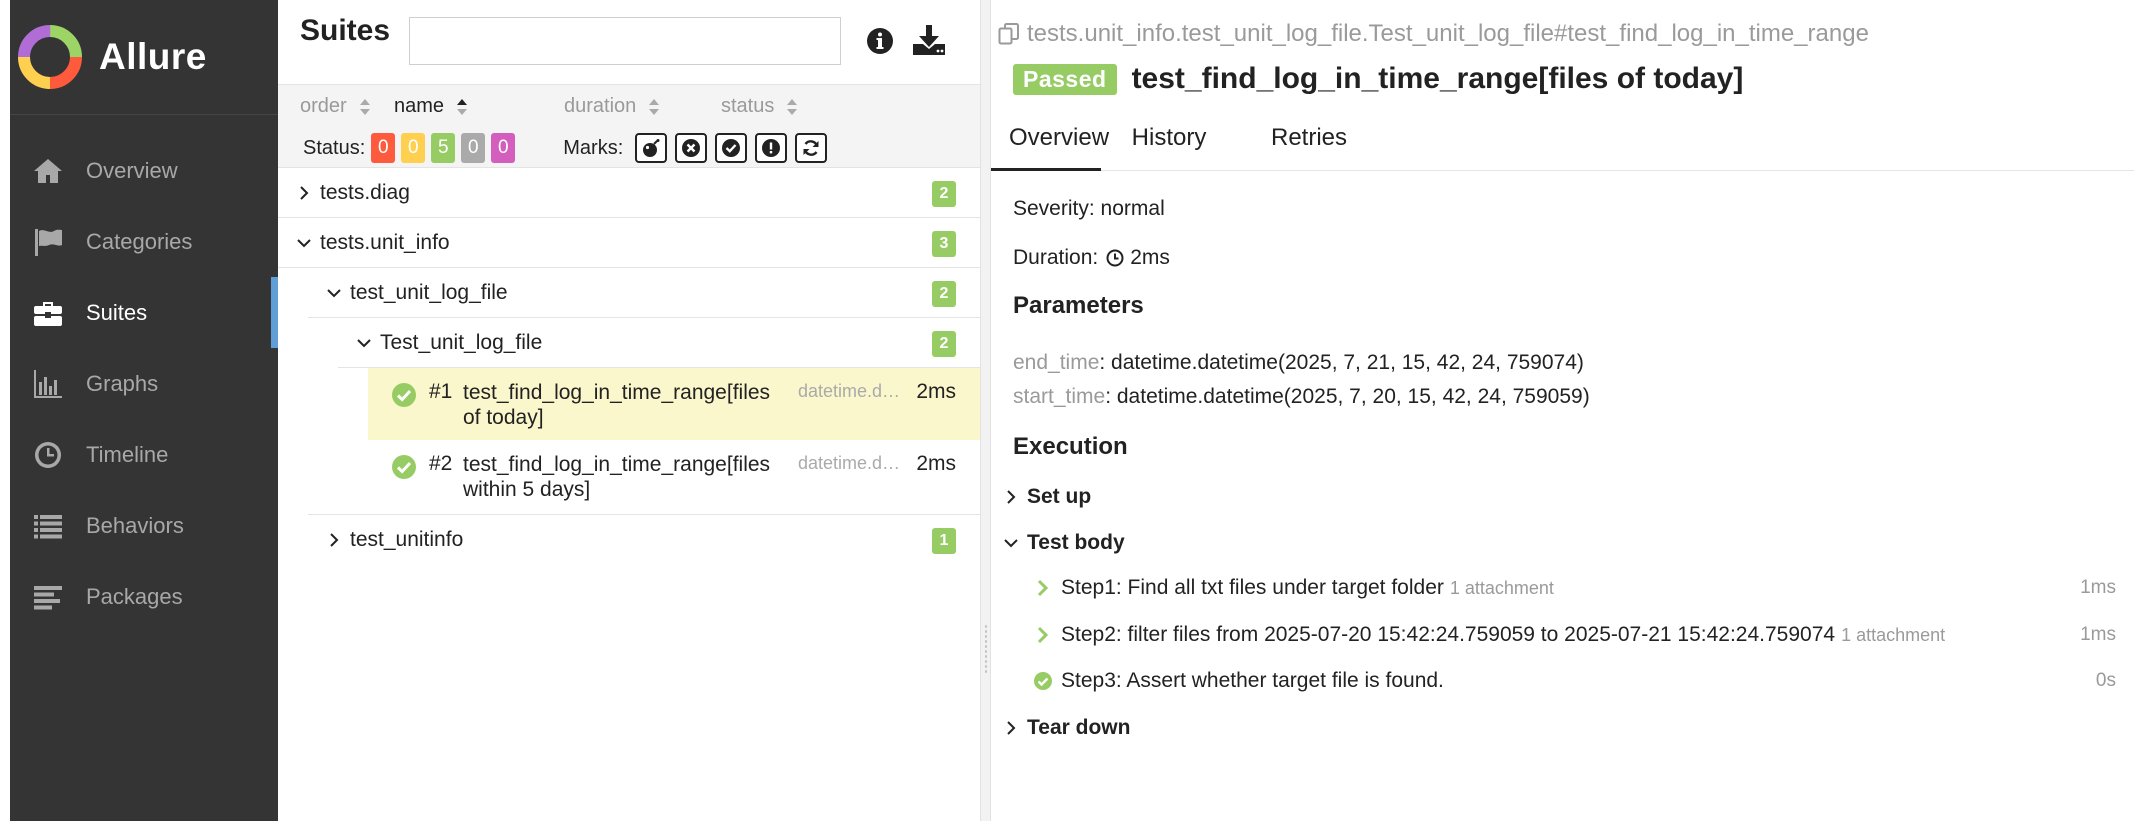 The width and height of the screenshot is (2134, 821). I want to click on detail-tabs: Overview History Retries, so click(1562, 147).